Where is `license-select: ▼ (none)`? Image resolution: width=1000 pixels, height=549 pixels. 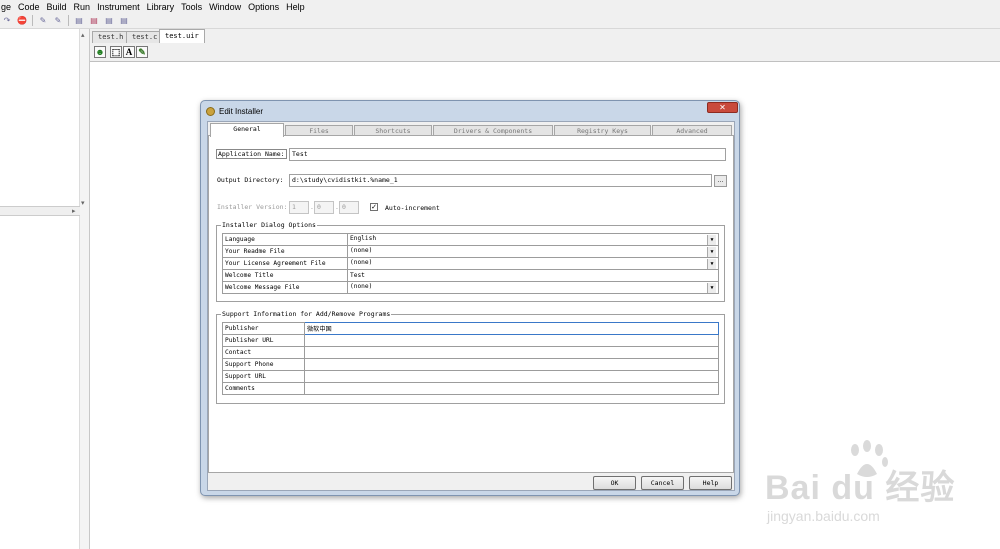
license-select: ▼ (none) is located at coordinates (533, 263).